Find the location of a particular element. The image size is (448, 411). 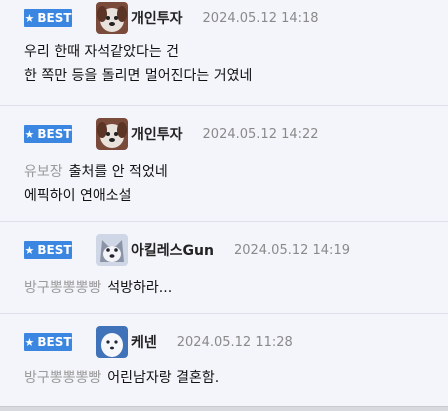

mention-tag: 유보장 is located at coordinates (43, 172).